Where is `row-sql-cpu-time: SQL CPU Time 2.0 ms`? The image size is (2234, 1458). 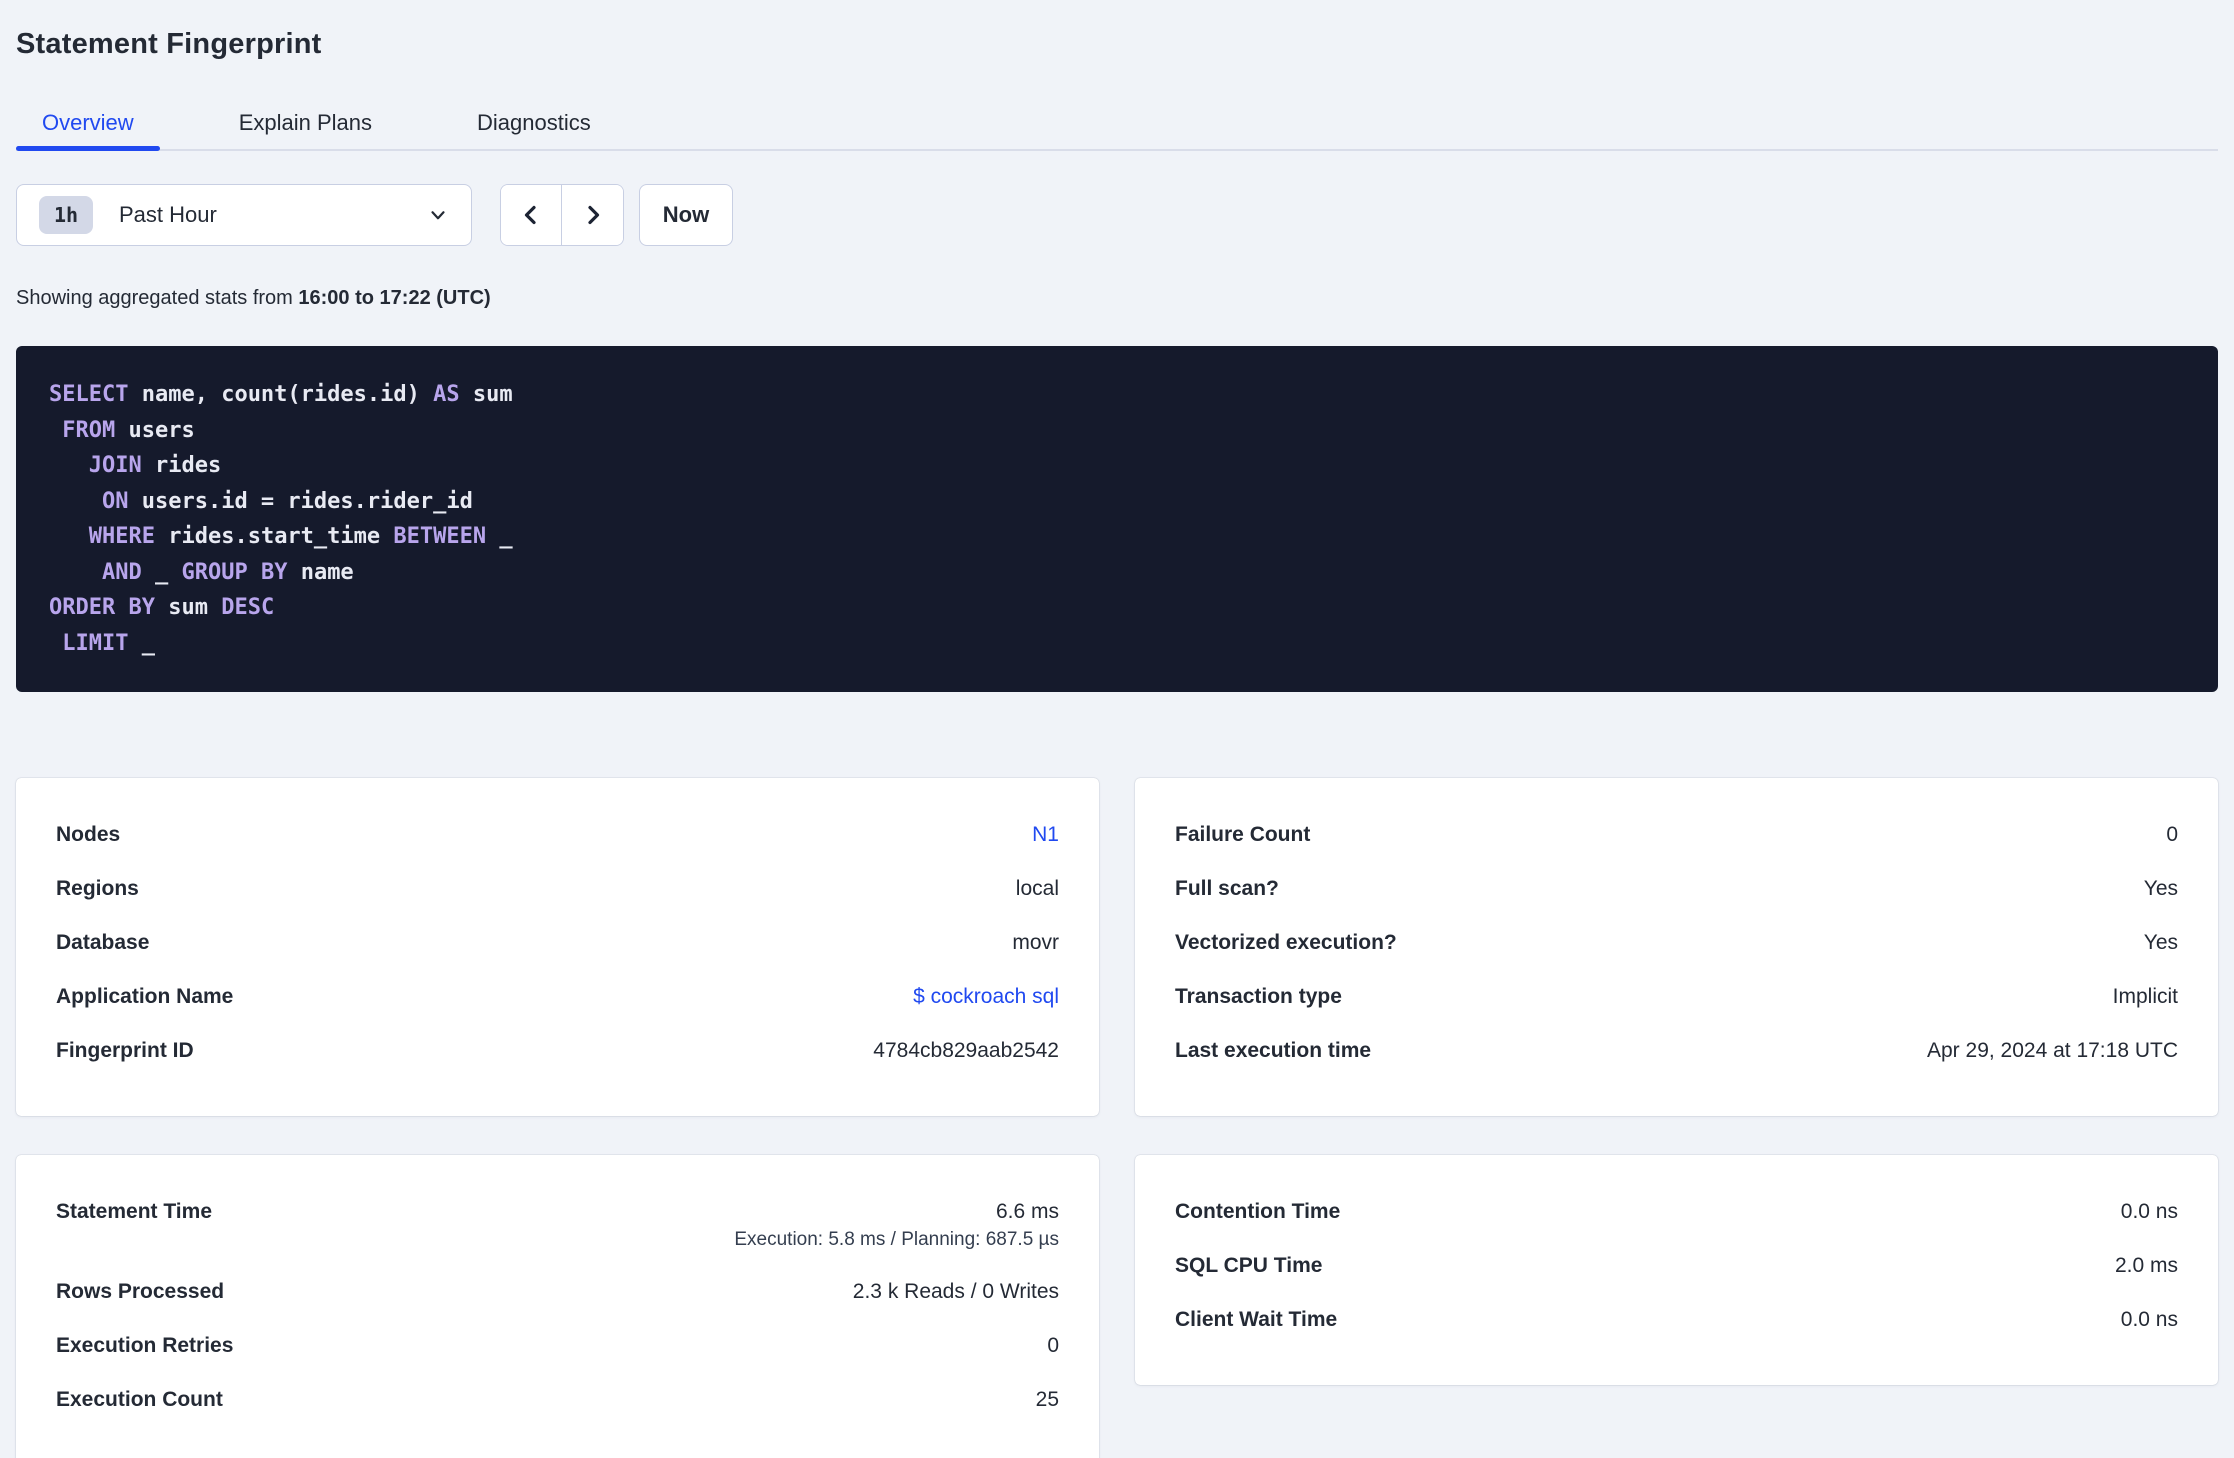 row-sql-cpu-time: SQL CPU Time 2.0 ms is located at coordinates (1676, 1266).